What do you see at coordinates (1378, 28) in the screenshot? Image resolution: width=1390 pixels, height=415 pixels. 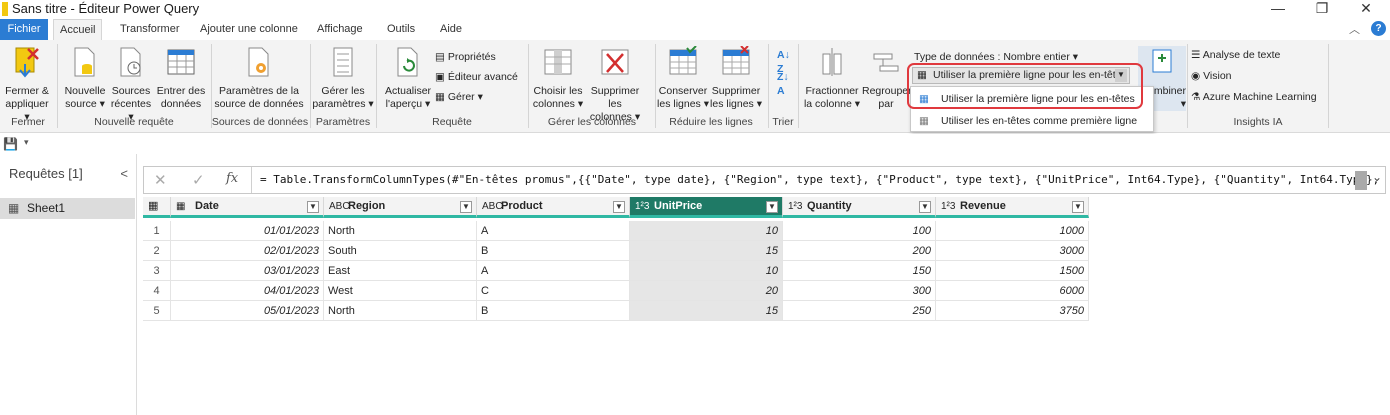 I see `help-icon: ?` at bounding box center [1378, 28].